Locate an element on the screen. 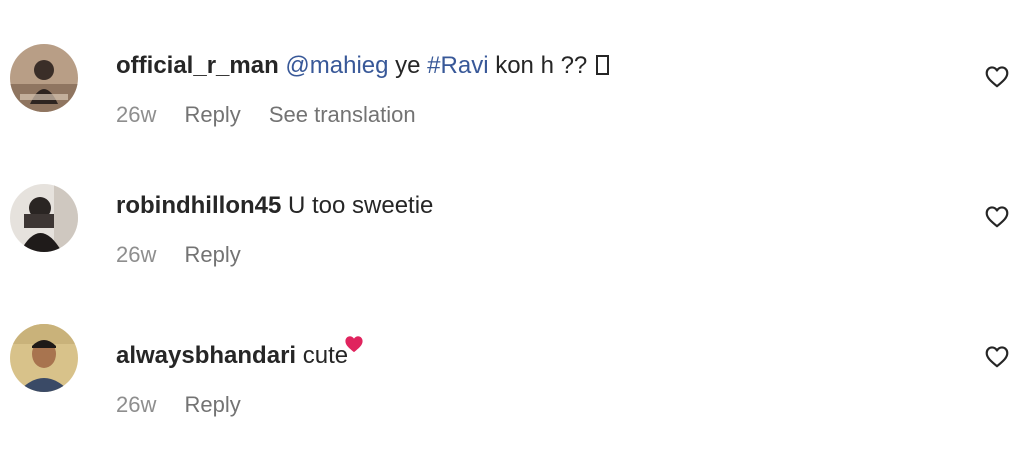 Image resolution: width=1024 pixels, height=457 pixels. comment-meta: 26w Reply See translation is located at coordinates (530, 115).